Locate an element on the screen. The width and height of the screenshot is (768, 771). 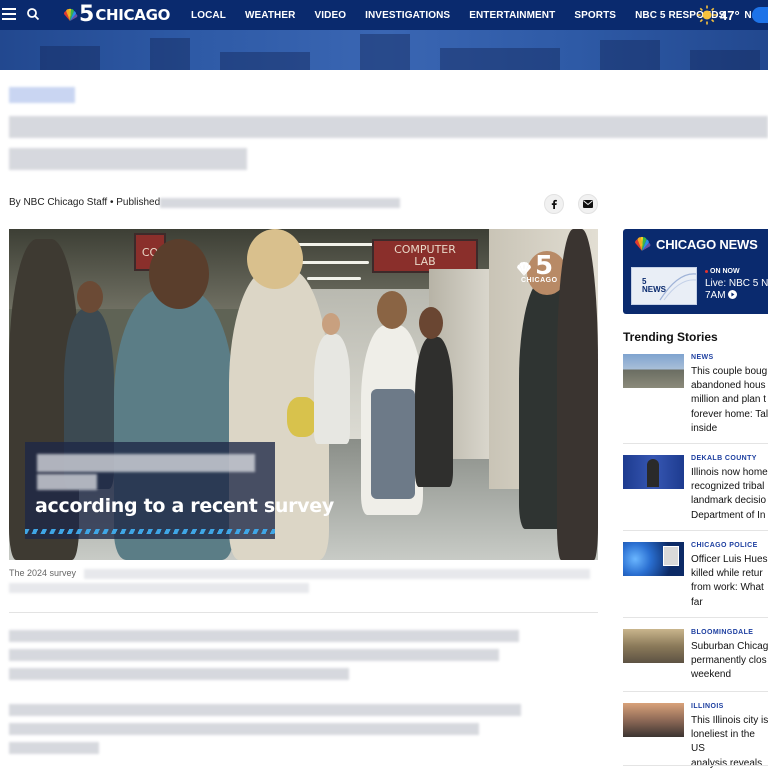
story-category: ILLINOIS is located at coordinates (707, 706).